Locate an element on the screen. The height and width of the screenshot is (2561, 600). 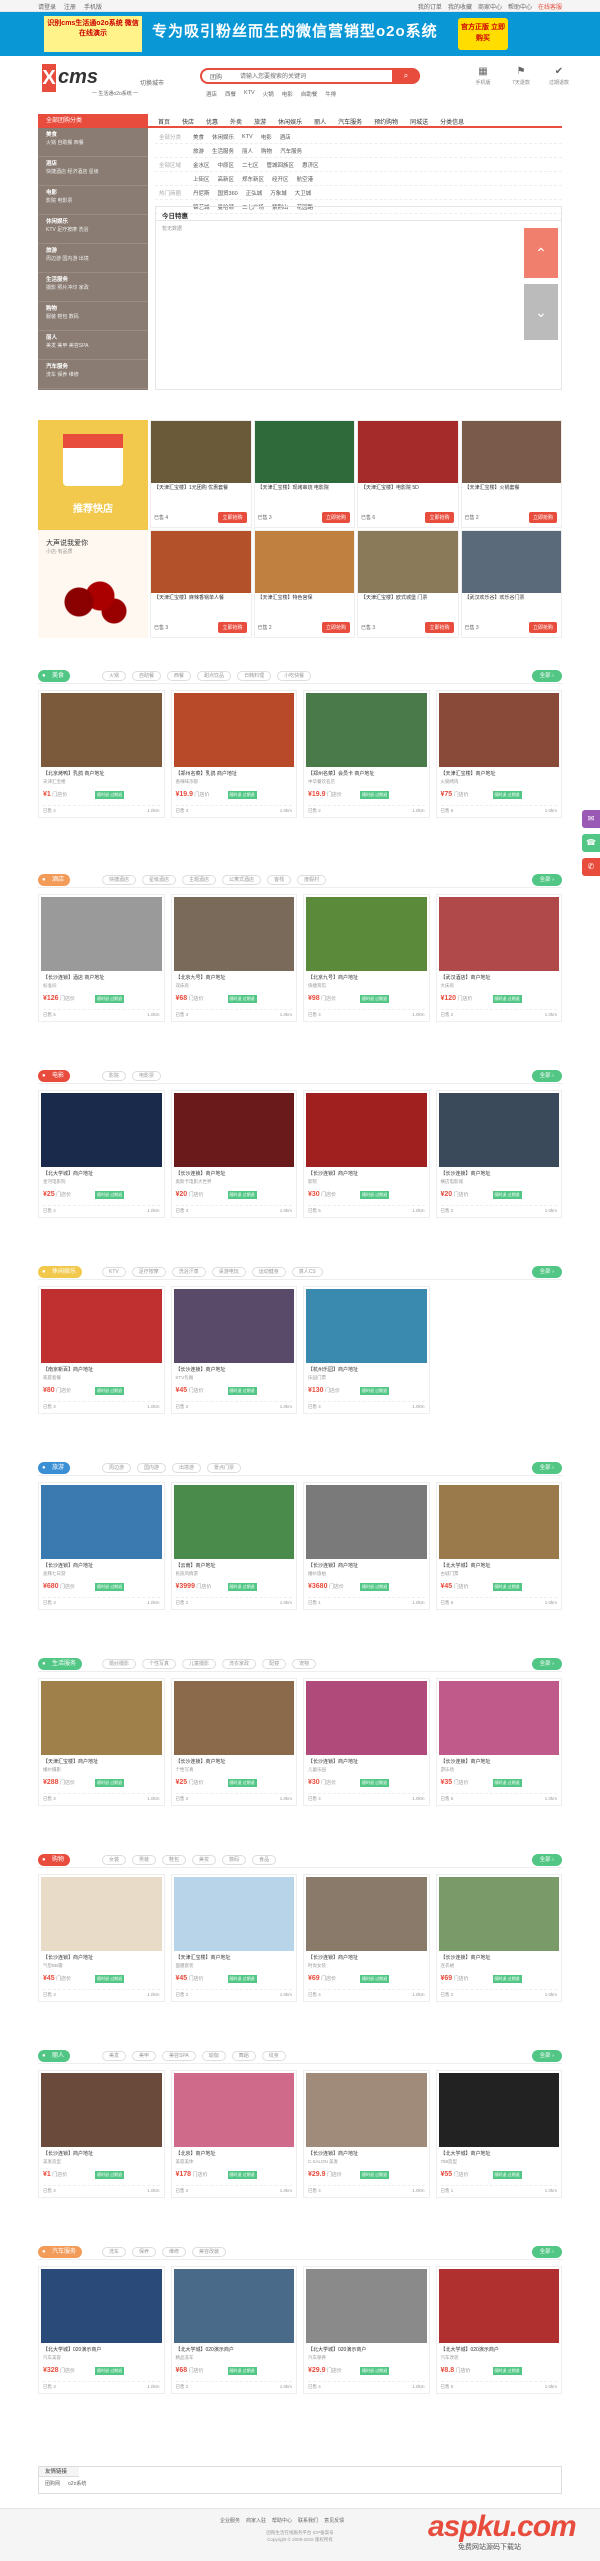
deal-card: 【北京】商户地址 美容美体 ¥178 门店价 随时退 过期退 已售 2 1.0km is located at coordinates (233, 2134).